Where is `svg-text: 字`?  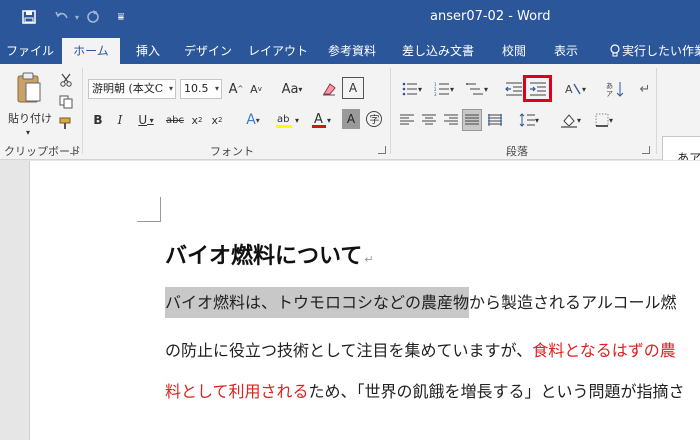
svg-text: 字 is located at coordinates (375, 119).